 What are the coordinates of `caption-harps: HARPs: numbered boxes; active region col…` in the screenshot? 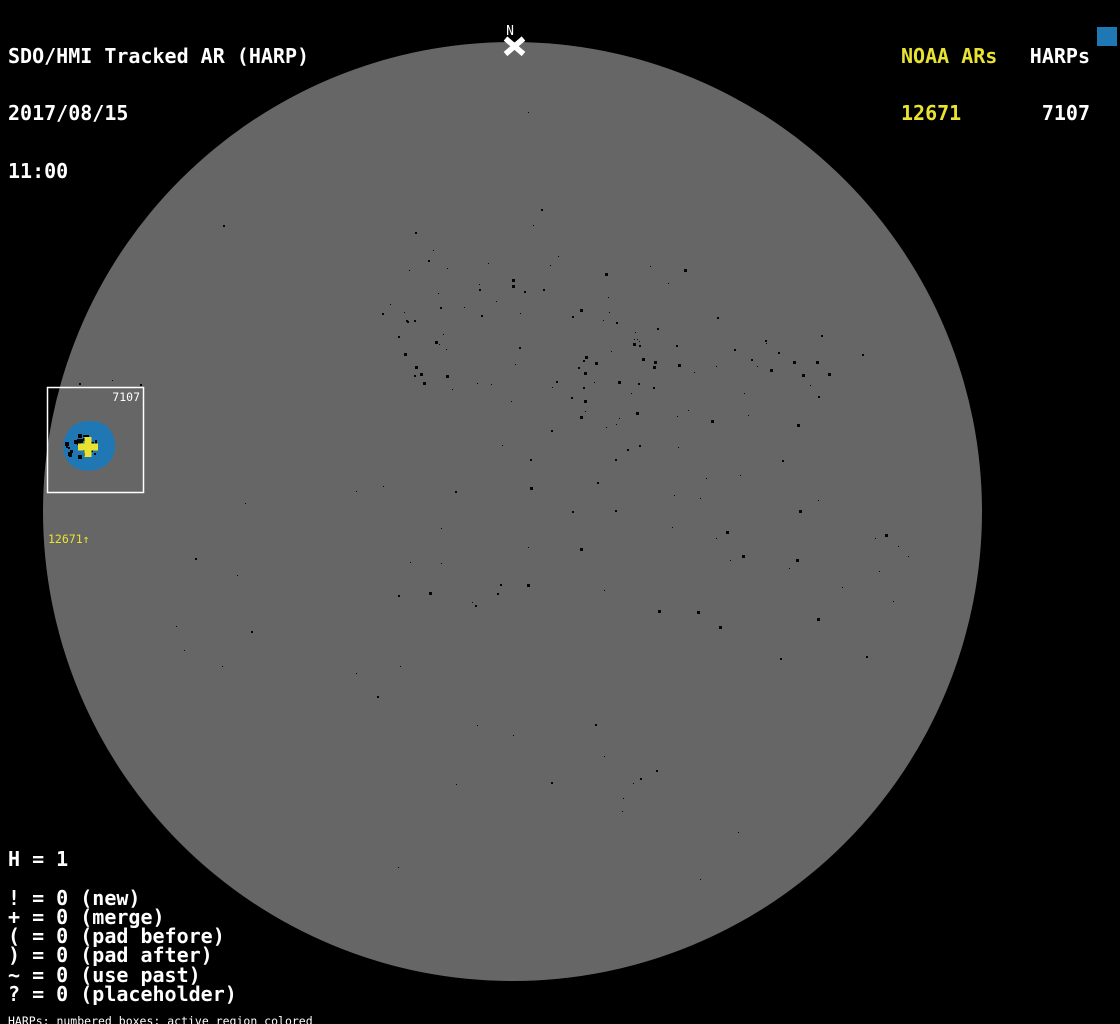 It's located at (160, 1019).